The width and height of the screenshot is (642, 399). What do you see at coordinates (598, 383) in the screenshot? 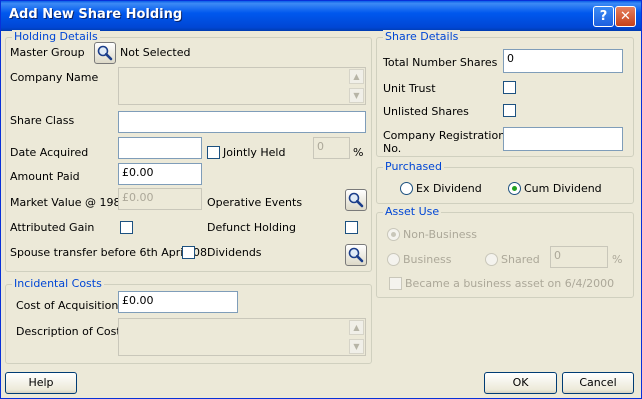
I see `cancel-button: Cancel` at bounding box center [598, 383].